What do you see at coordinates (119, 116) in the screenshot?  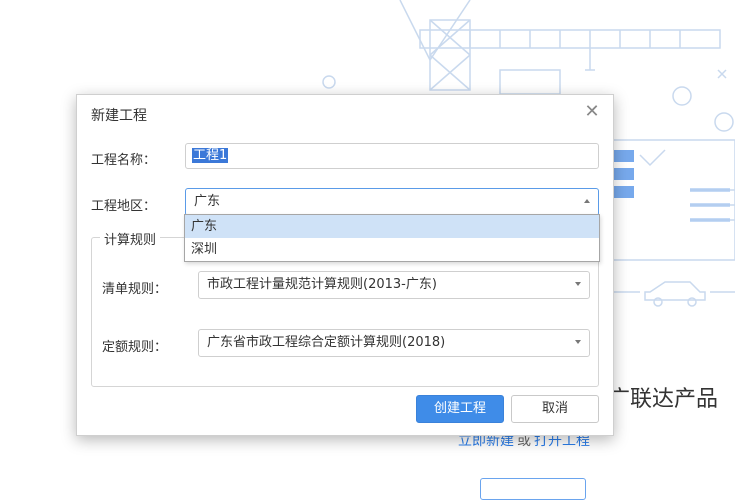 I see `dialog-title: 新建工程` at bounding box center [119, 116].